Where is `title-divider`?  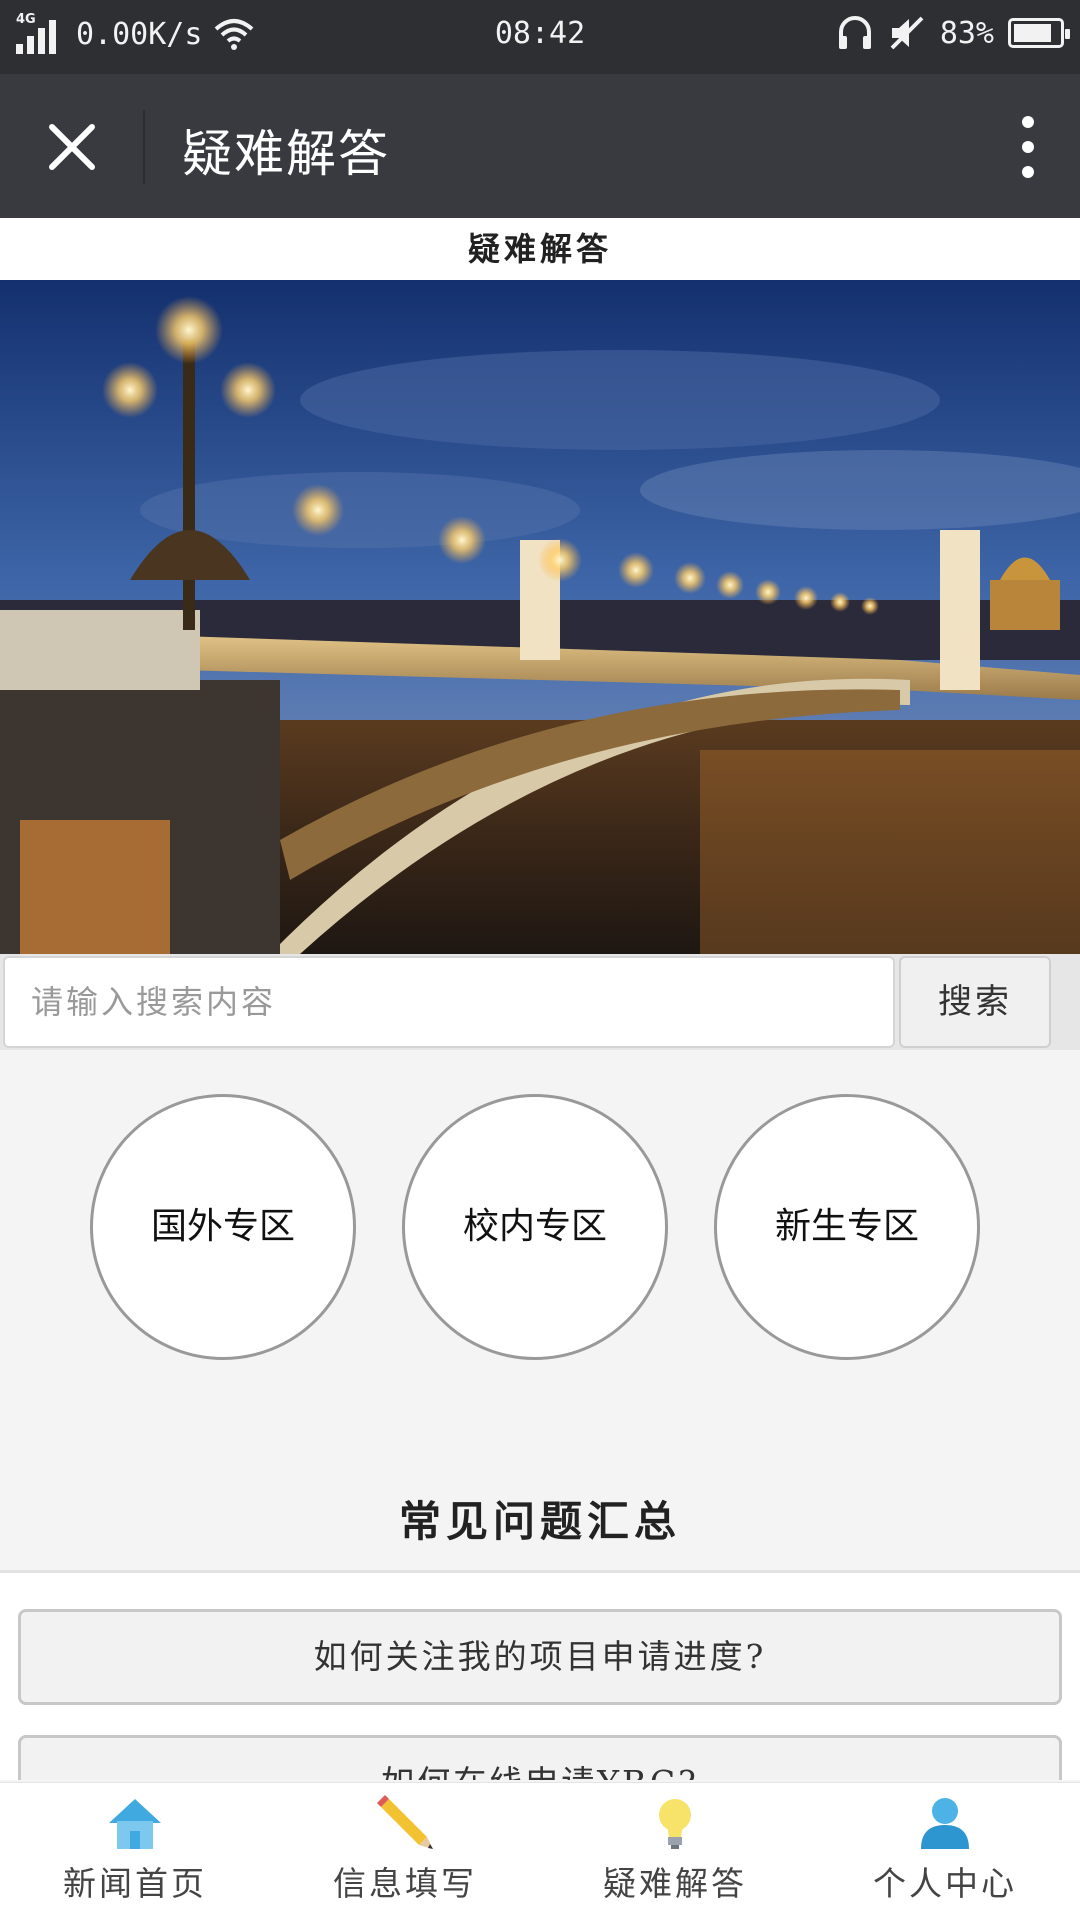
title-divider is located at coordinates (144, 147).